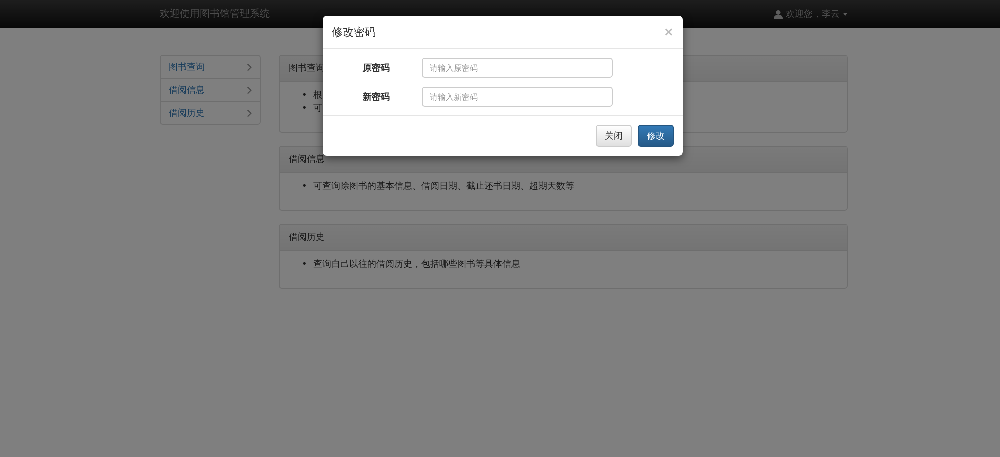 This screenshot has width=1000, height=457. What do you see at coordinates (845, 14) in the screenshot?
I see `caret-icon` at bounding box center [845, 14].